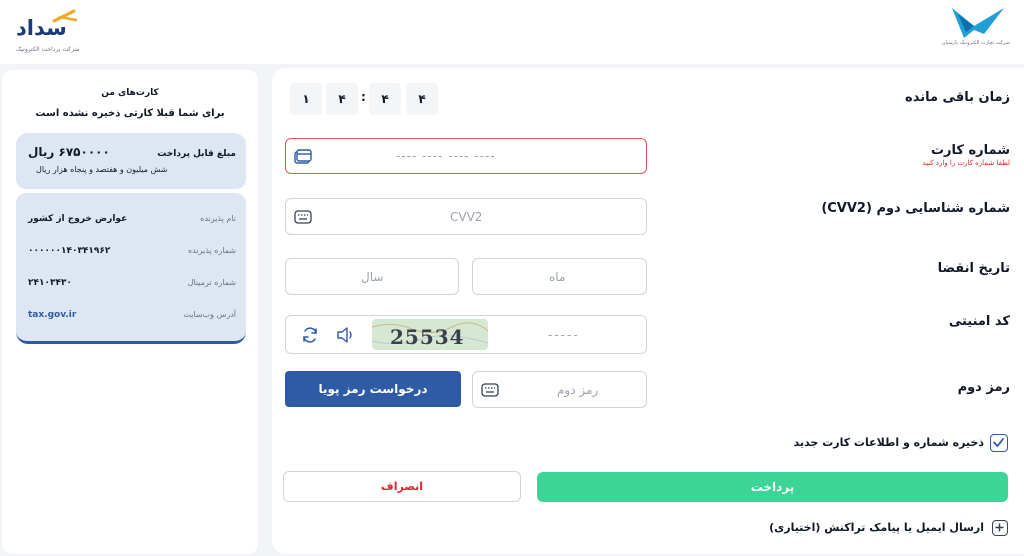  What do you see at coordinates (310, 335) in the screenshot?
I see `refresh-icon` at bounding box center [310, 335].